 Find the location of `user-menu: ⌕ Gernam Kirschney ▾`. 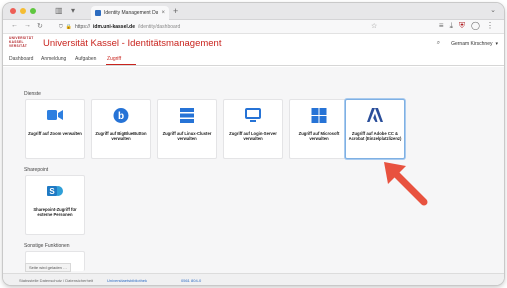

user-menu: ⌕ Gernam Kirschney ▾ is located at coordinates (467, 43).